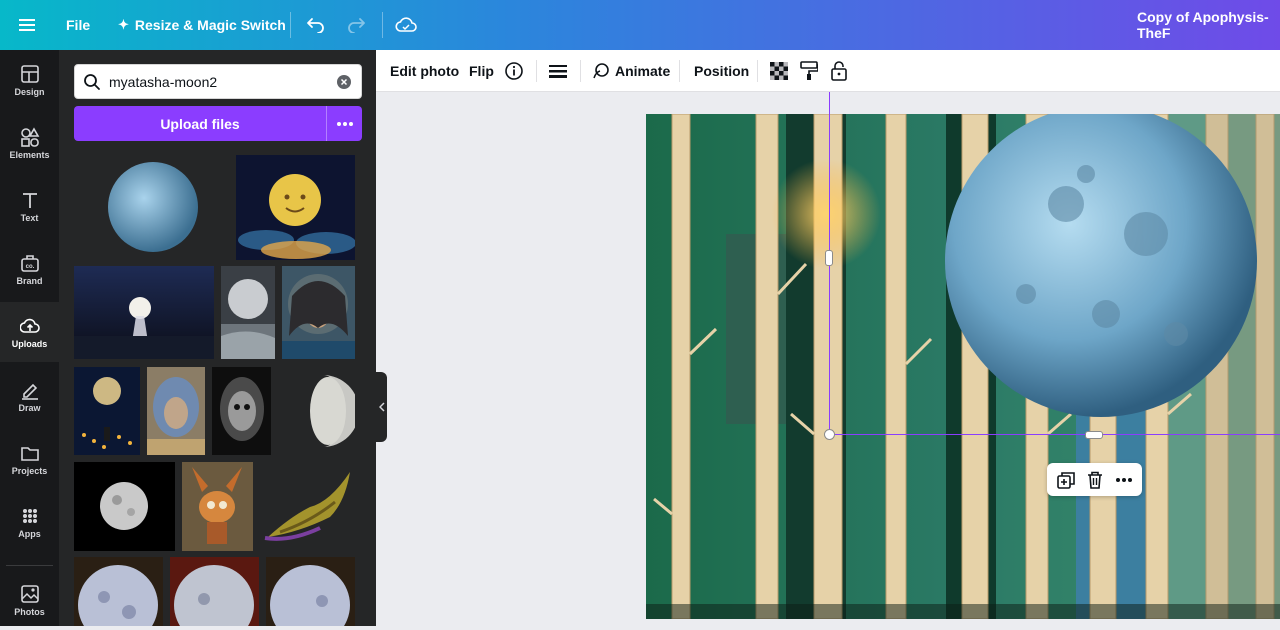 The image size is (1280, 630). I want to click on menu-icon, so click(27, 25).